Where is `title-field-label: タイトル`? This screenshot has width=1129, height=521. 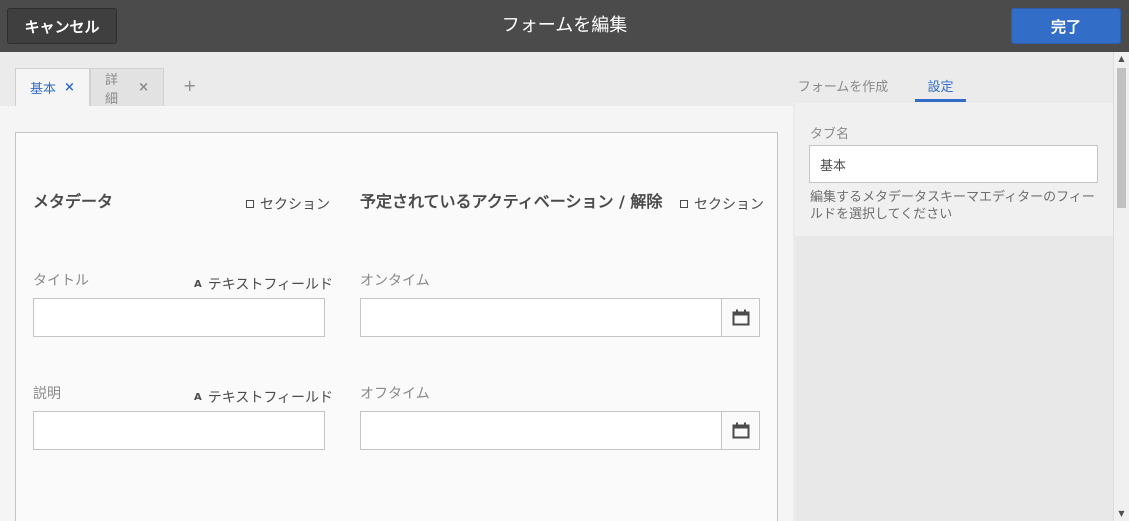 title-field-label: タイトル is located at coordinates (61, 281).